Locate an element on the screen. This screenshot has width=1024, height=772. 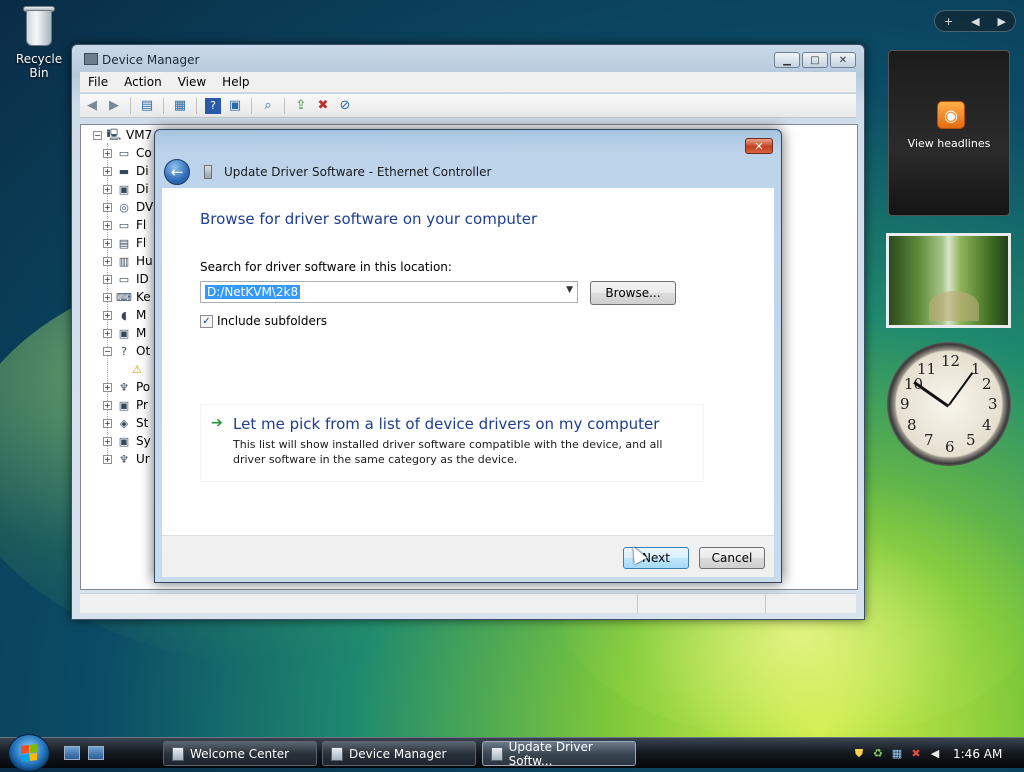
task-label: Device Manager is located at coordinates (398, 753).